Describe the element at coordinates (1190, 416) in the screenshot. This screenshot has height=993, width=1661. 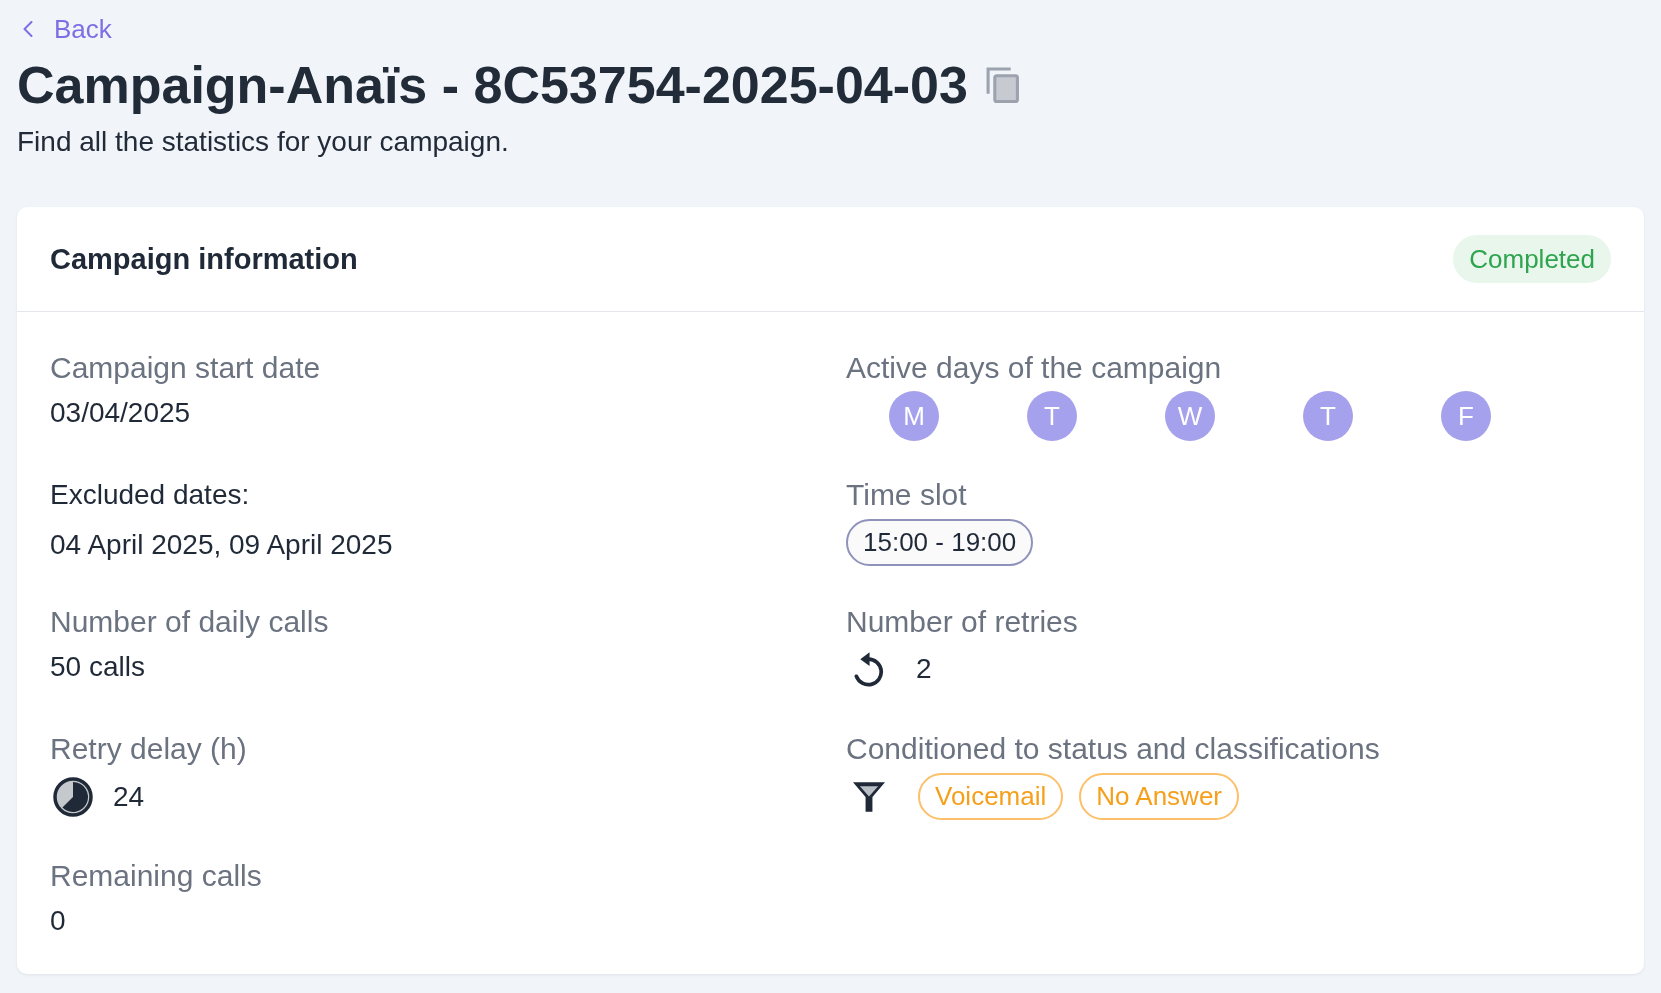
I see `day-circle: W` at that location.